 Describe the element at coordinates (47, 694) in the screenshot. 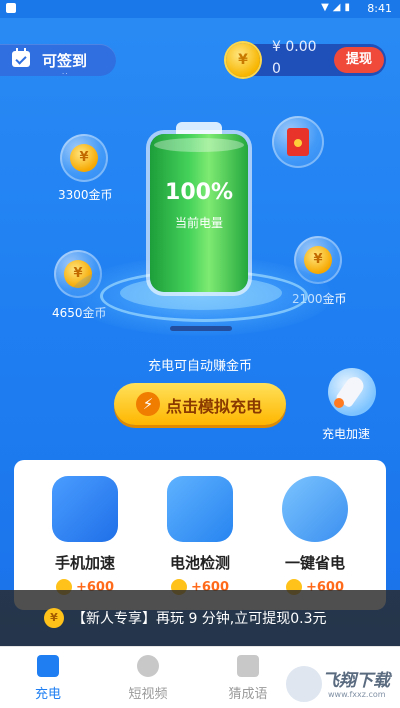

I see `tab-label: 充电` at that location.